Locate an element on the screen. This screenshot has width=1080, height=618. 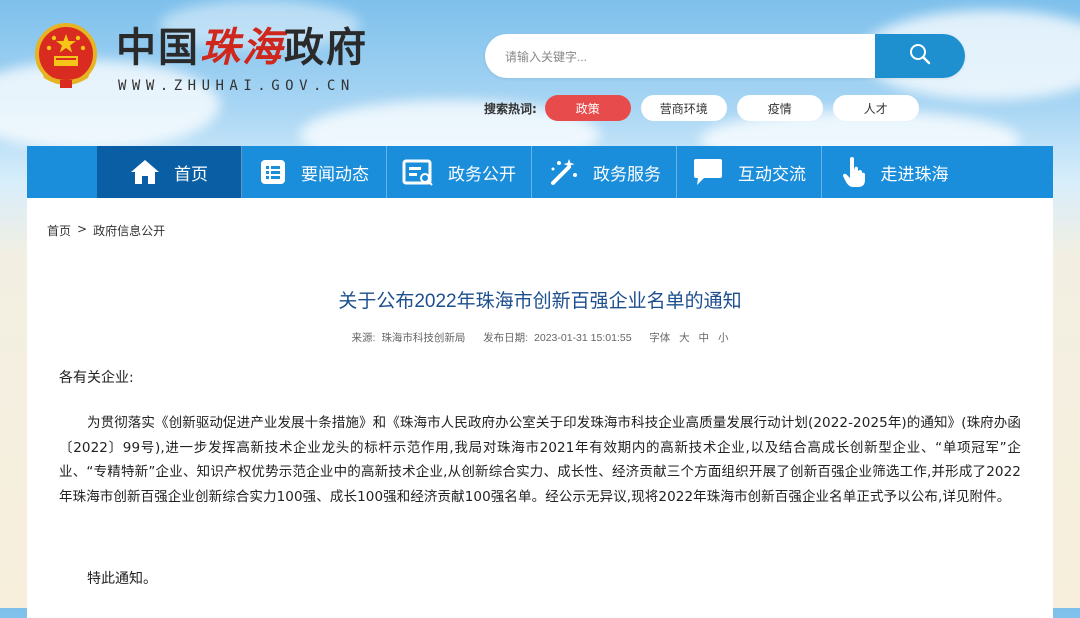
nav-item-news: 要闻动态 is located at coordinates (314, 172).